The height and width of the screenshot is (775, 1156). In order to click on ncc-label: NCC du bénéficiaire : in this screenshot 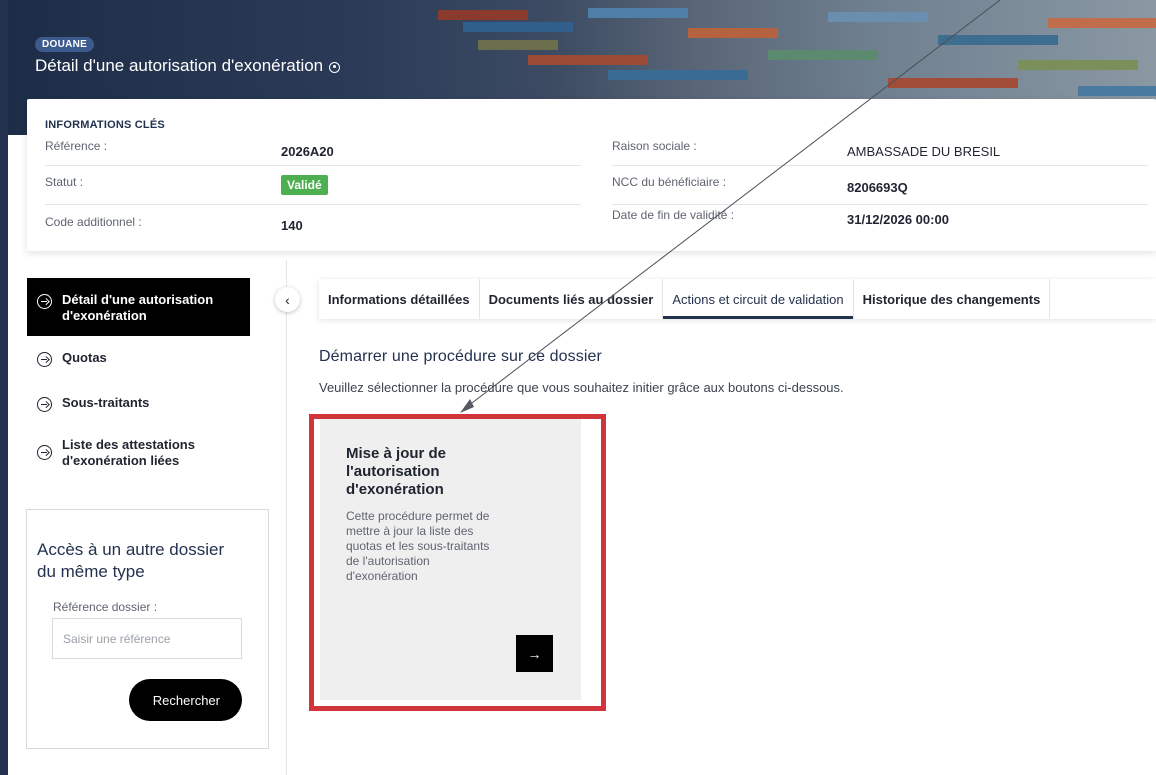, I will do `click(669, 182)`.